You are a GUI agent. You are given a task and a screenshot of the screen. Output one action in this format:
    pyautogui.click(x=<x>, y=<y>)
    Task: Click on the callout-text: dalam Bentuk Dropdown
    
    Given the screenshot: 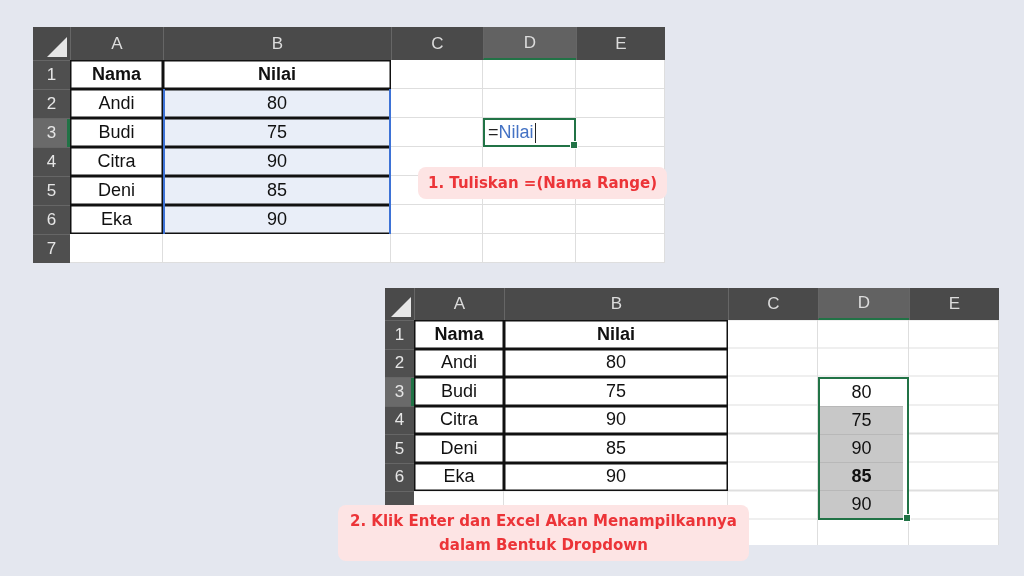 What is the action you would take?
    pyautogui.click(x=543, y=545)
    